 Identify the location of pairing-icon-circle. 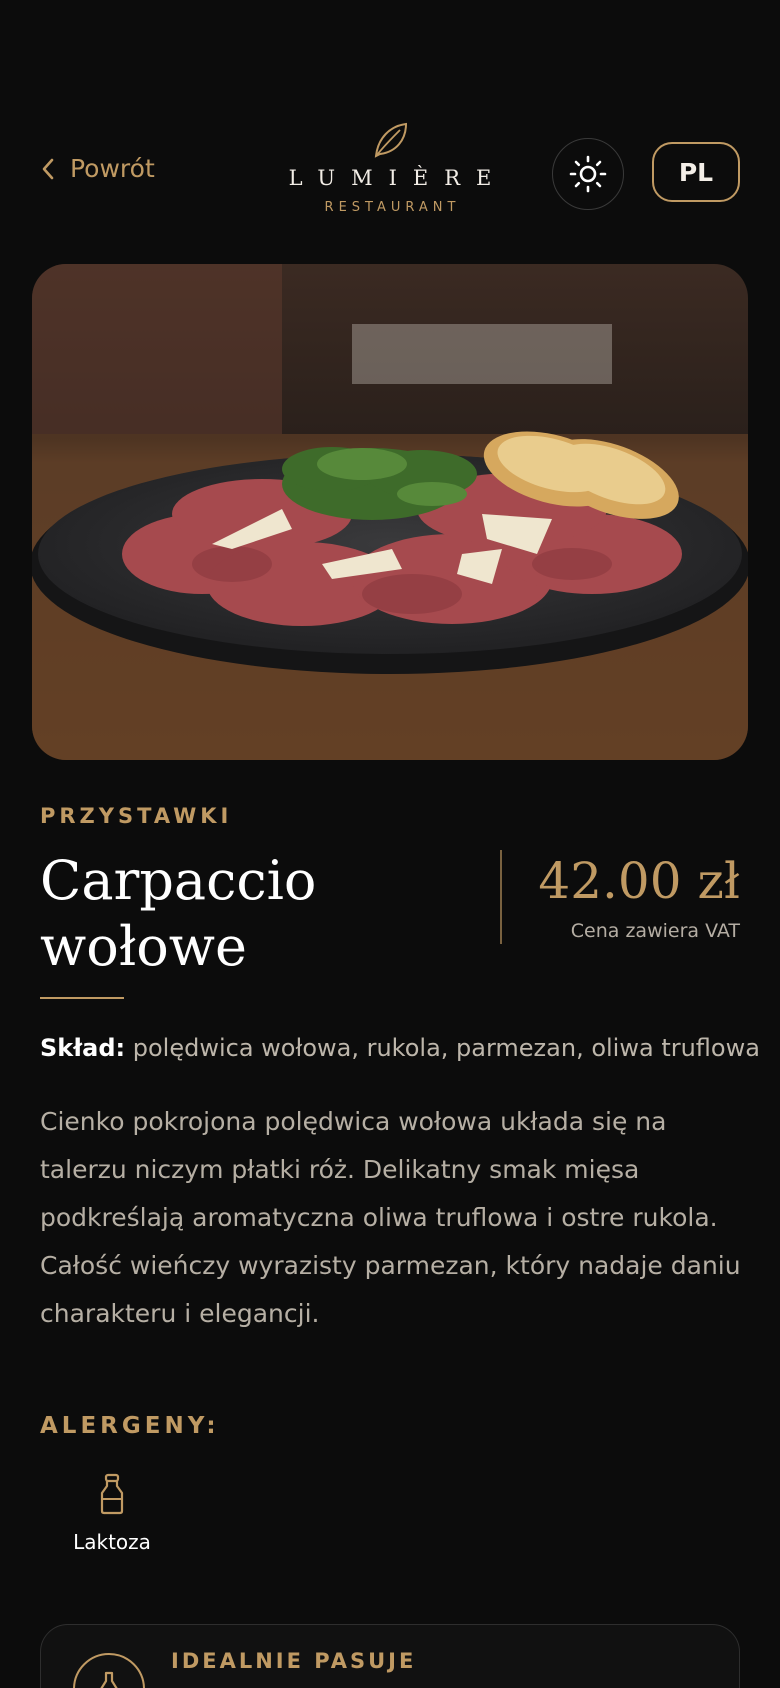
(109, 1670).